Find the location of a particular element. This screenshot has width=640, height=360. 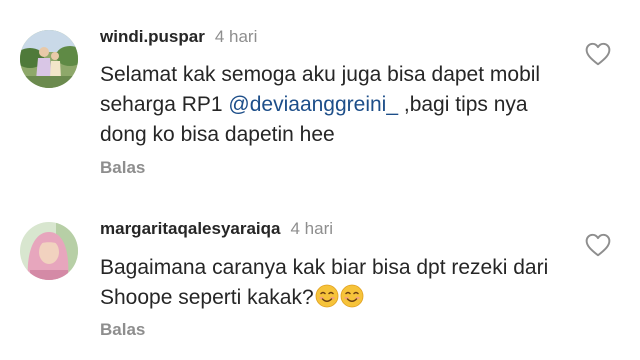

username: margaritaqalesyaraiqa is located at coordinates (190, 228).